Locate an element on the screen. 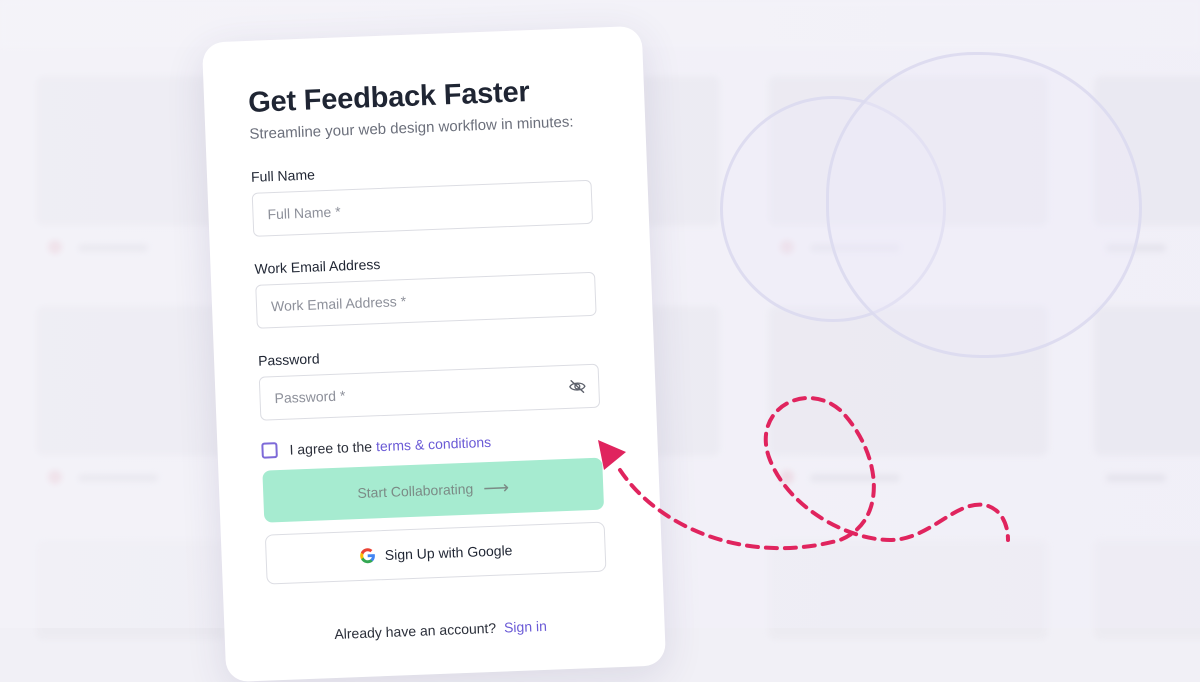 The image size is (1200, 682). dashed-arrow-doodle is located at coordinates (804, 473).